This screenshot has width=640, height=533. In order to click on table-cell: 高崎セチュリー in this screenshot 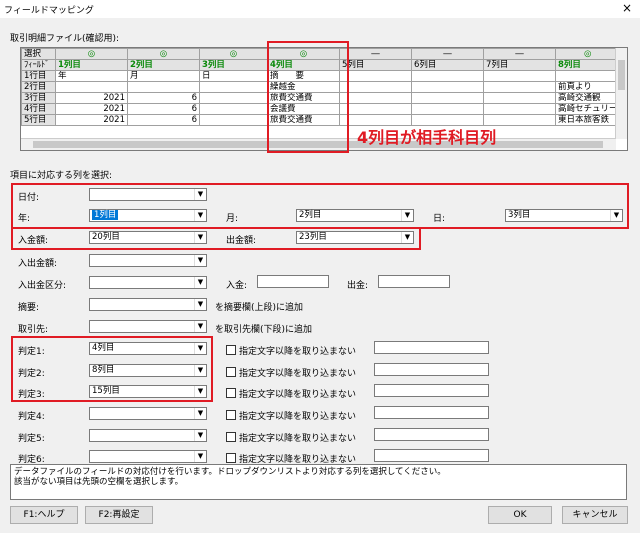, I will do `click(588, 109)`.